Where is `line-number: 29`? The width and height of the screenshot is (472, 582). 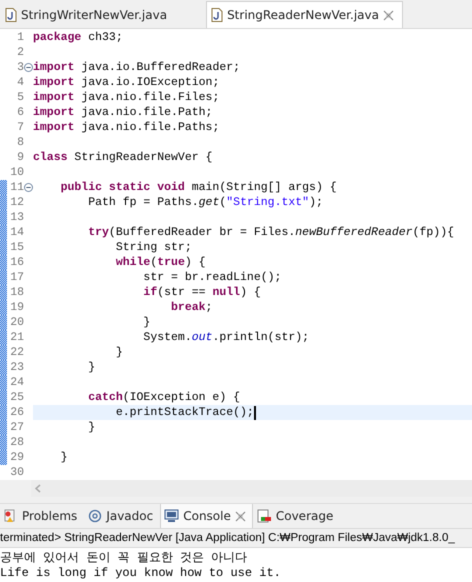
line-number: 29 is located at coordinates (16, 457).